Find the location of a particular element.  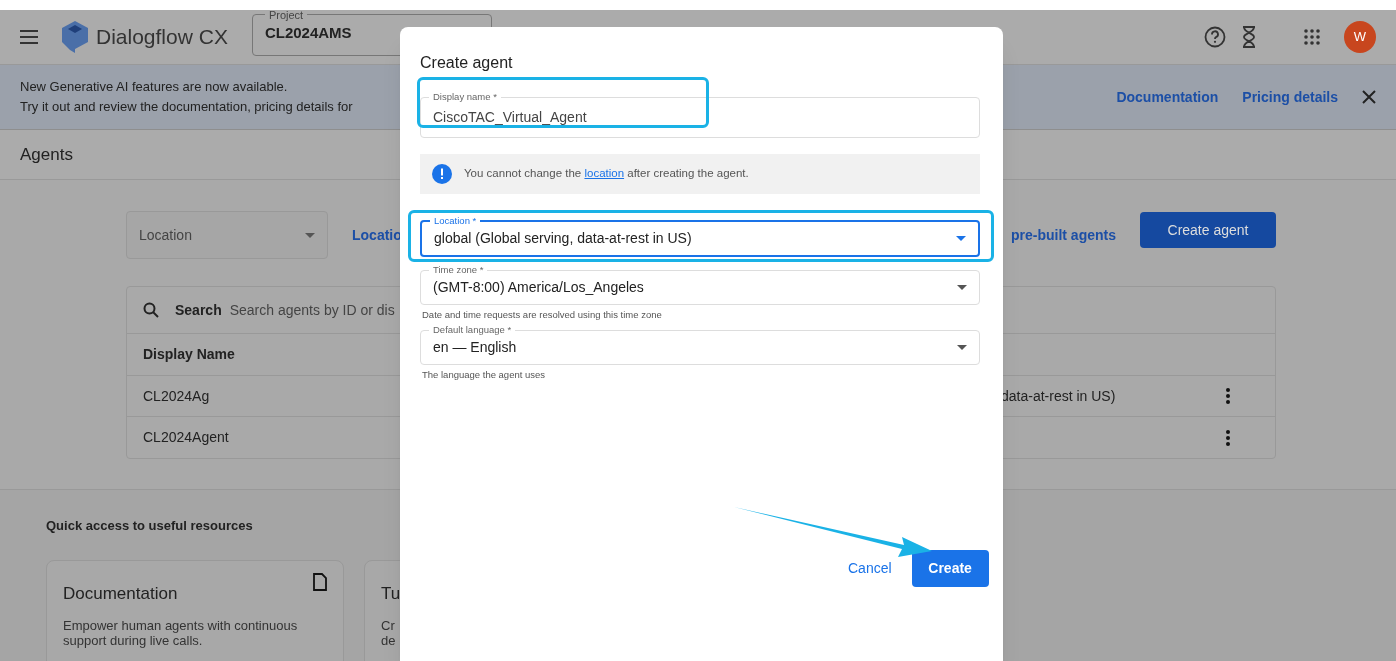

info-icon is located at coordinates (442, 174).